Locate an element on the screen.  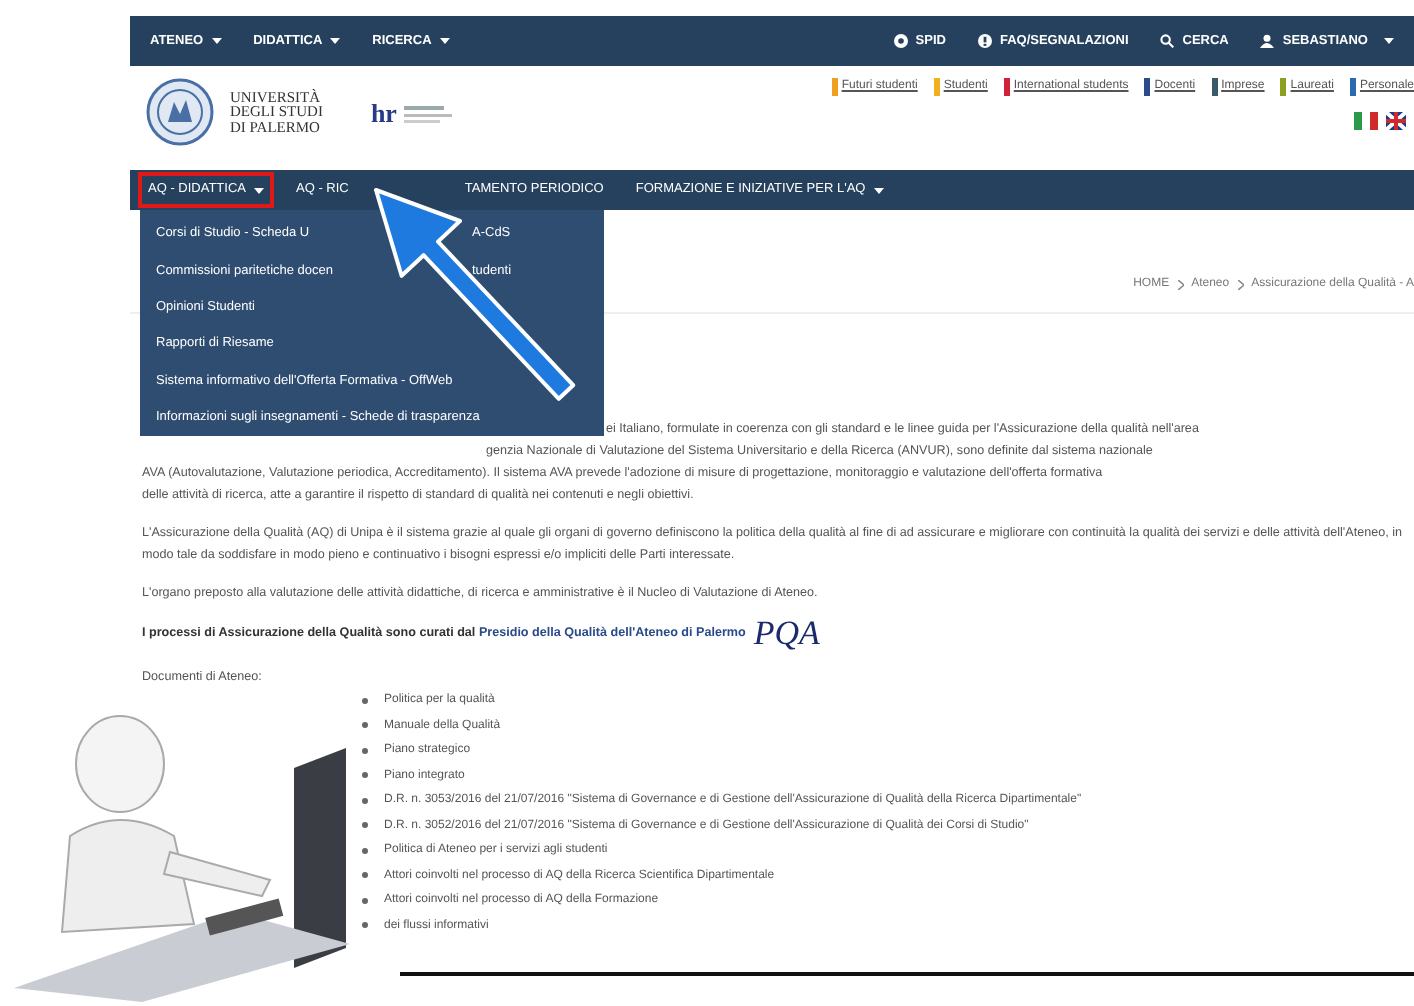
search-icon is located at coordinates (1167, 41).